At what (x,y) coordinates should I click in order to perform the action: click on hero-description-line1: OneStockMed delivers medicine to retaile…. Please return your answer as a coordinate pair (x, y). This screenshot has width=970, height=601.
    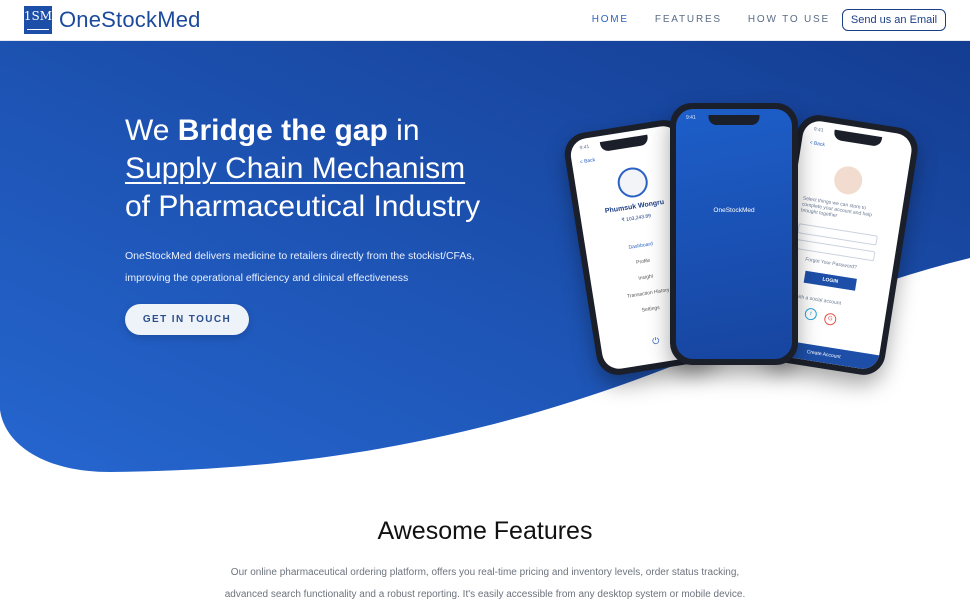
    Looking at the image, I should click on (300, 256).